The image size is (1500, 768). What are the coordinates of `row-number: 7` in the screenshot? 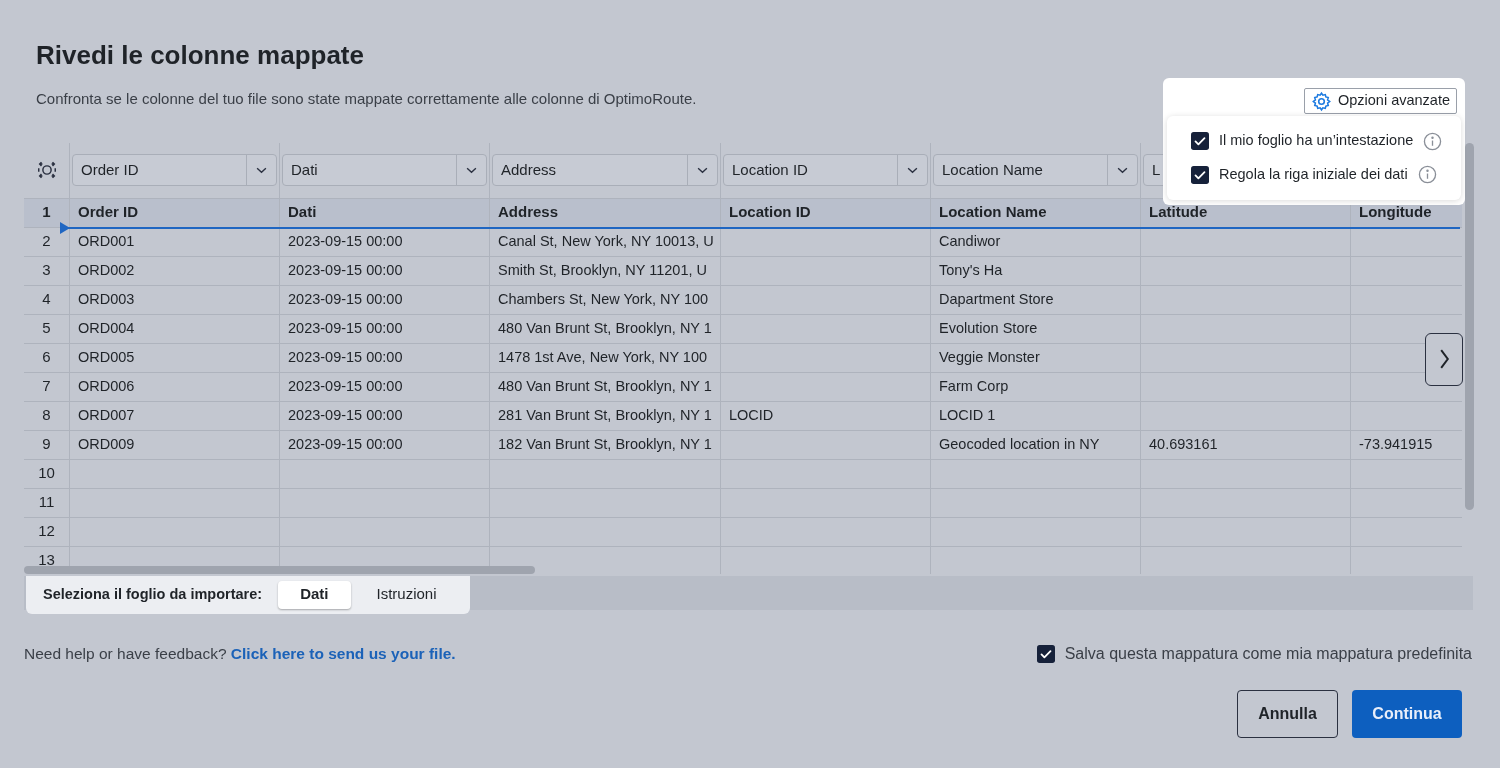 It's located at (46, 386).